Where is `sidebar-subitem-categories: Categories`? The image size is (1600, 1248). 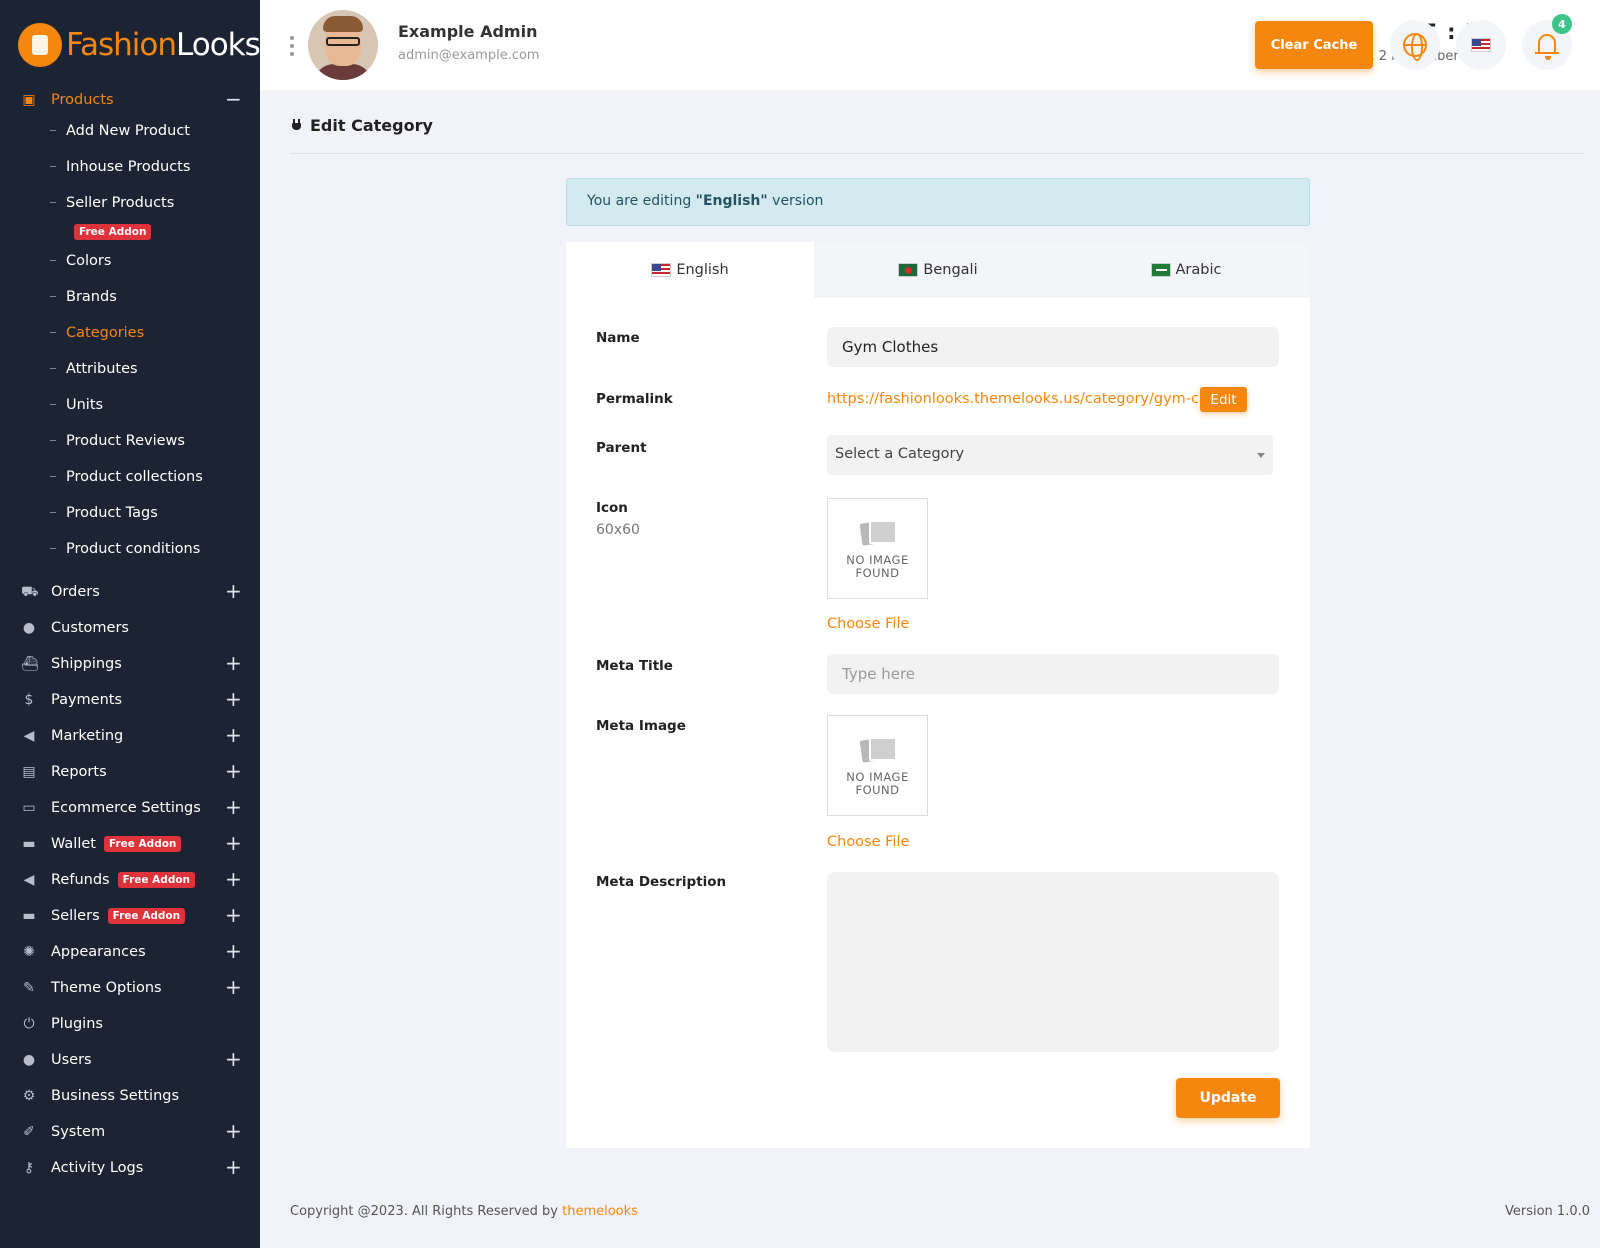 sidebar-subitem-categories: Categories is located at coordinates (130, 333).